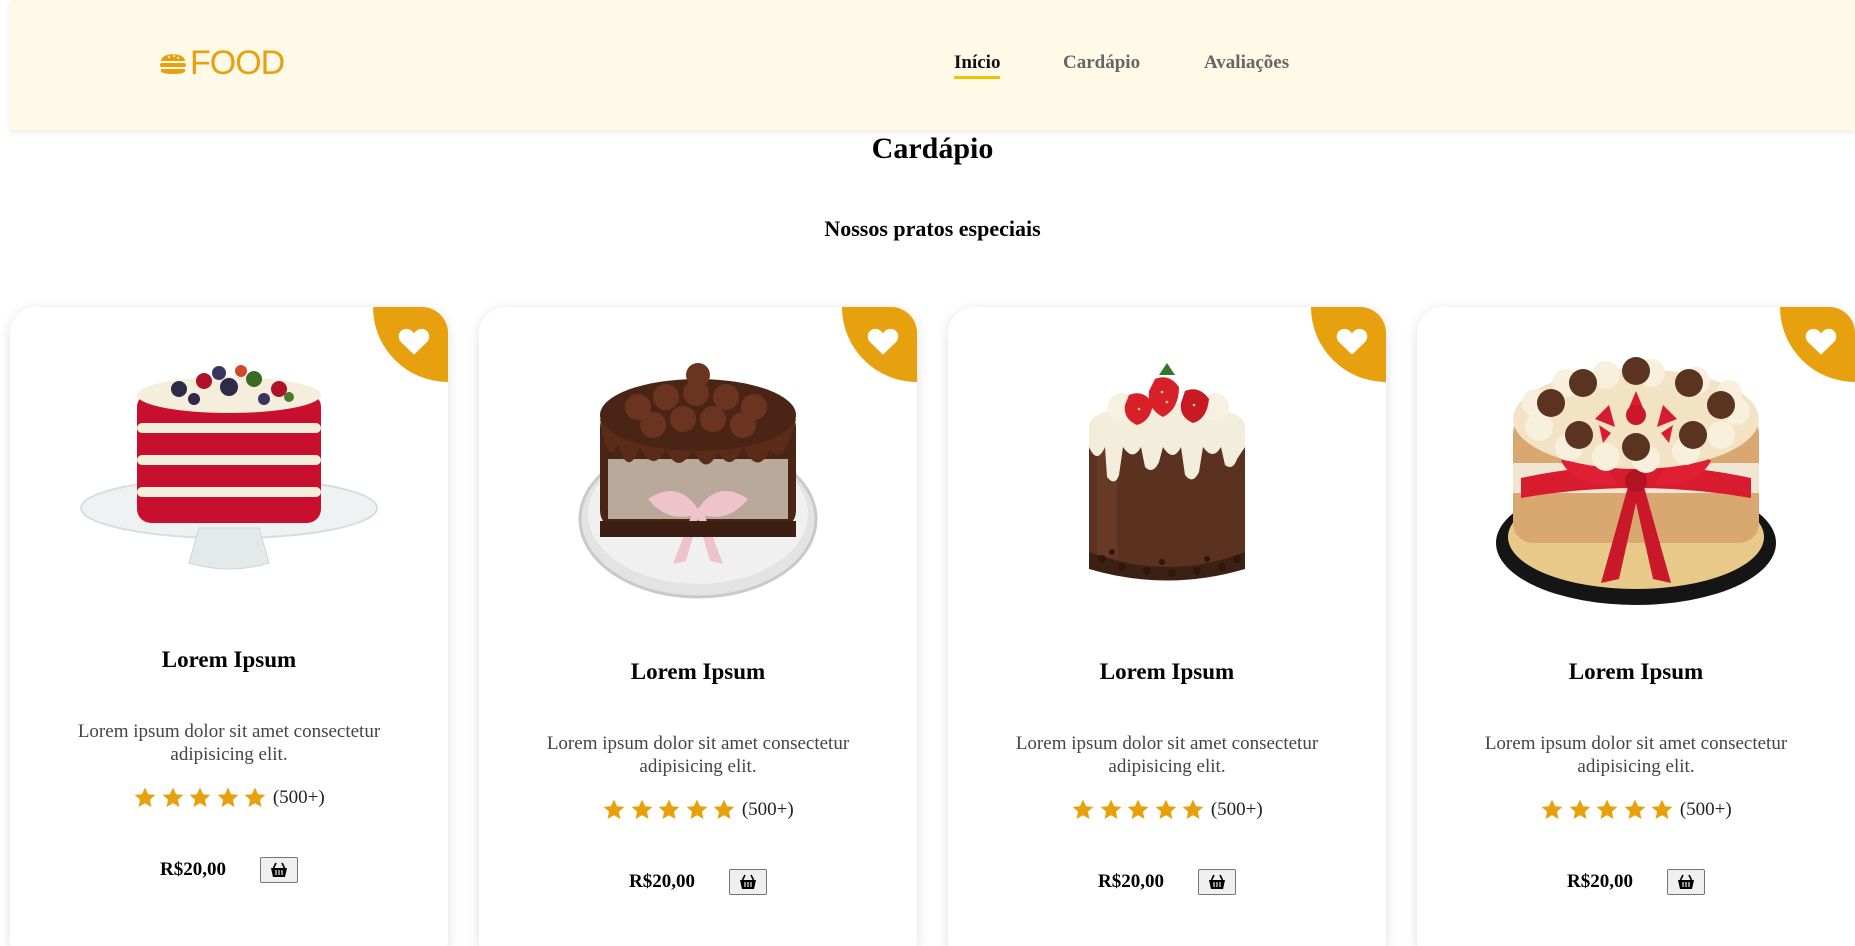  I want to click on burger-icon, so click(173, 64).